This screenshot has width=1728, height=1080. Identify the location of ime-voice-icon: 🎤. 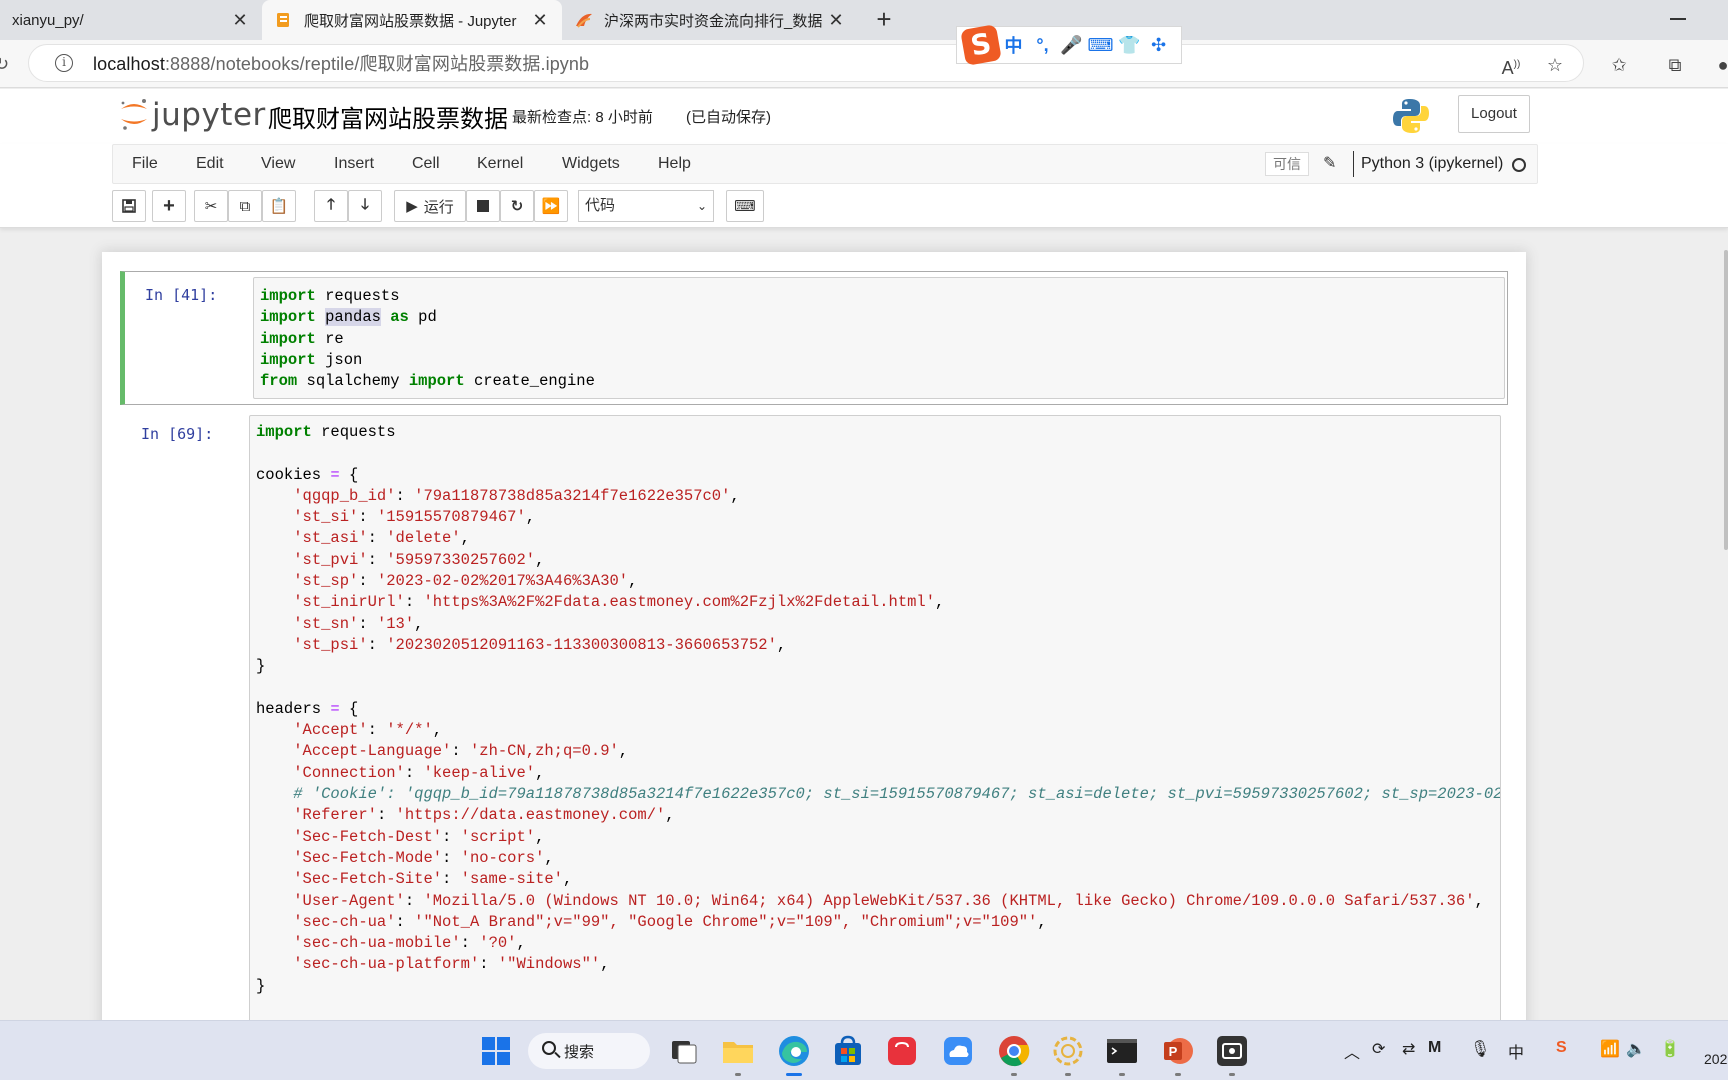
(1071, 45).